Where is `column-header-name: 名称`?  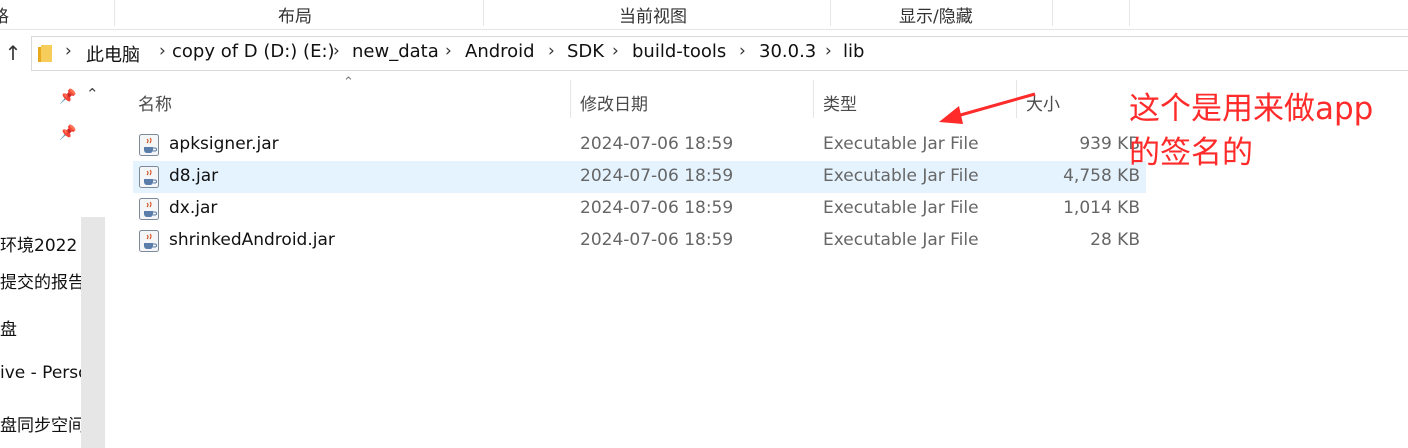 column-header-name: 名称 is located at coordinates (155, 102).